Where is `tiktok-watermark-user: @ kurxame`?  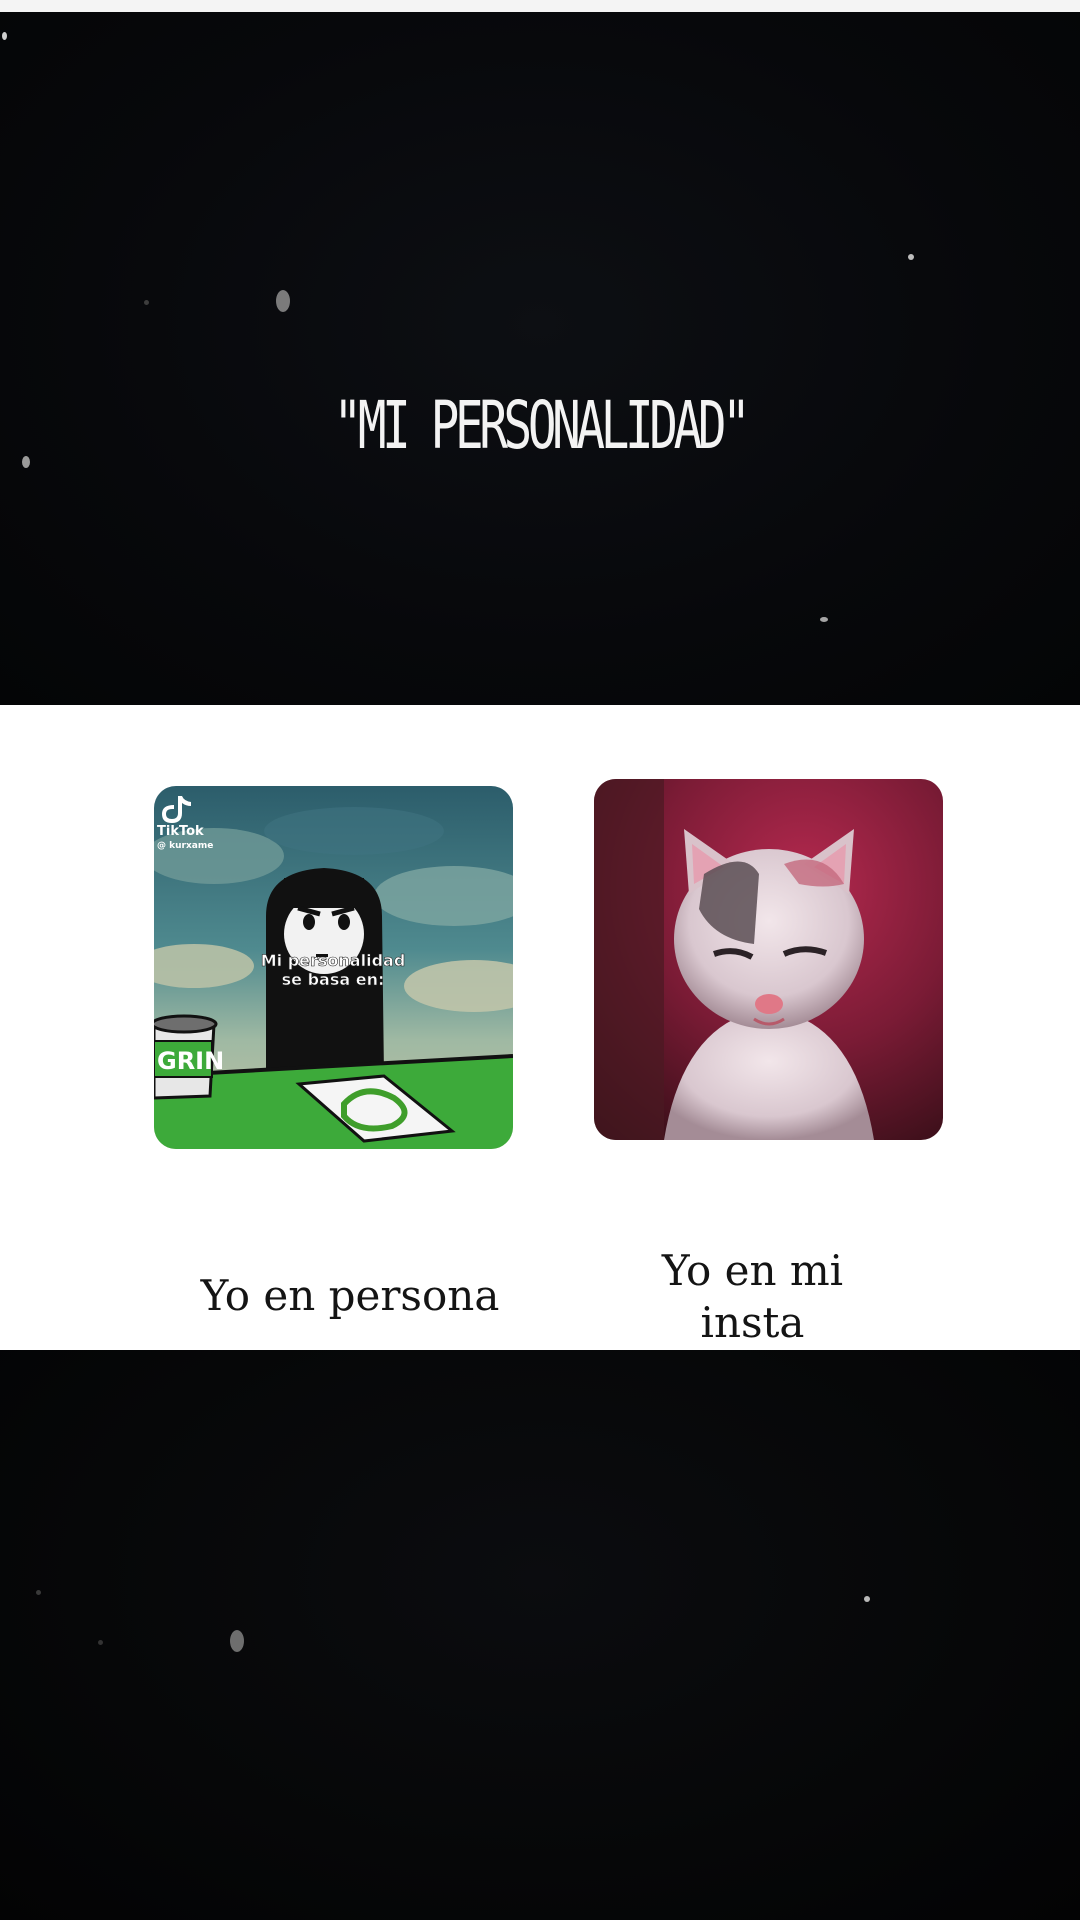
tiktok-watermark-user: @ kurxame is located at coordinates (185, 846).